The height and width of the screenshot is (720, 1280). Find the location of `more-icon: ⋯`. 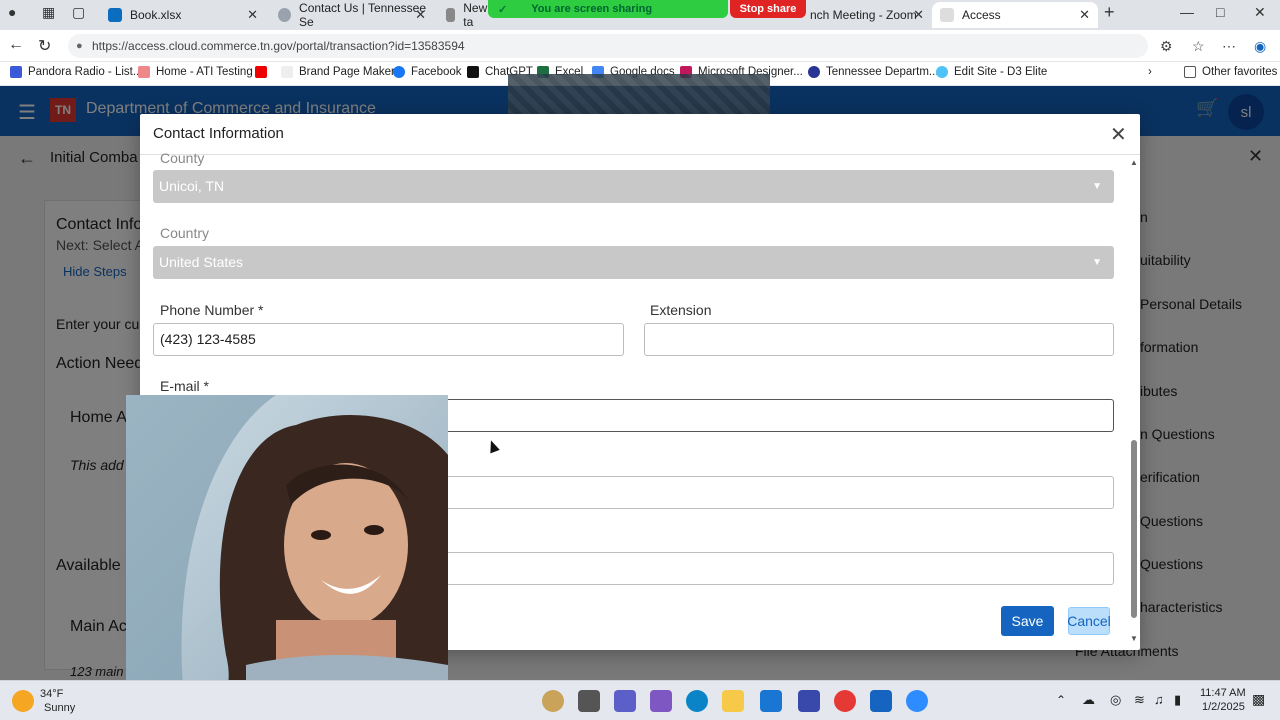

more-icon: ⋯ is located at coordinates (1229, 46).